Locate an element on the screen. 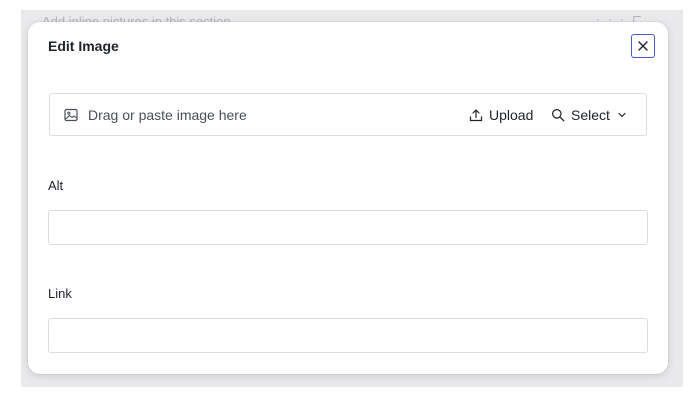 The image size is (698, 395). select-label: Select is located at coordinates (590, 115).